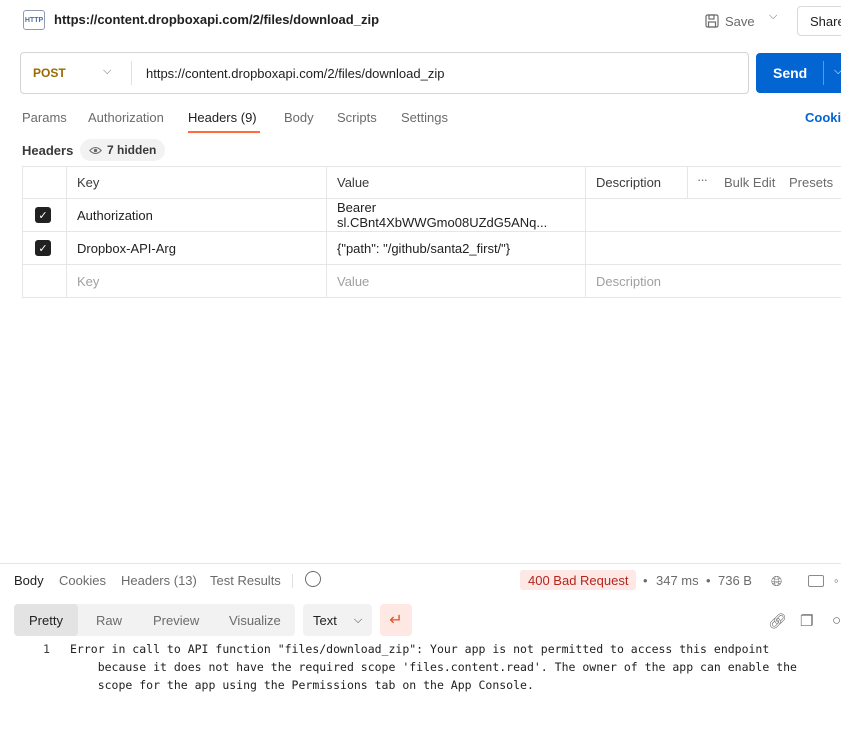 The width and height of the screenshot is (841, 743). I want to click on link-icon: 🔗︎, so click(777, 621).